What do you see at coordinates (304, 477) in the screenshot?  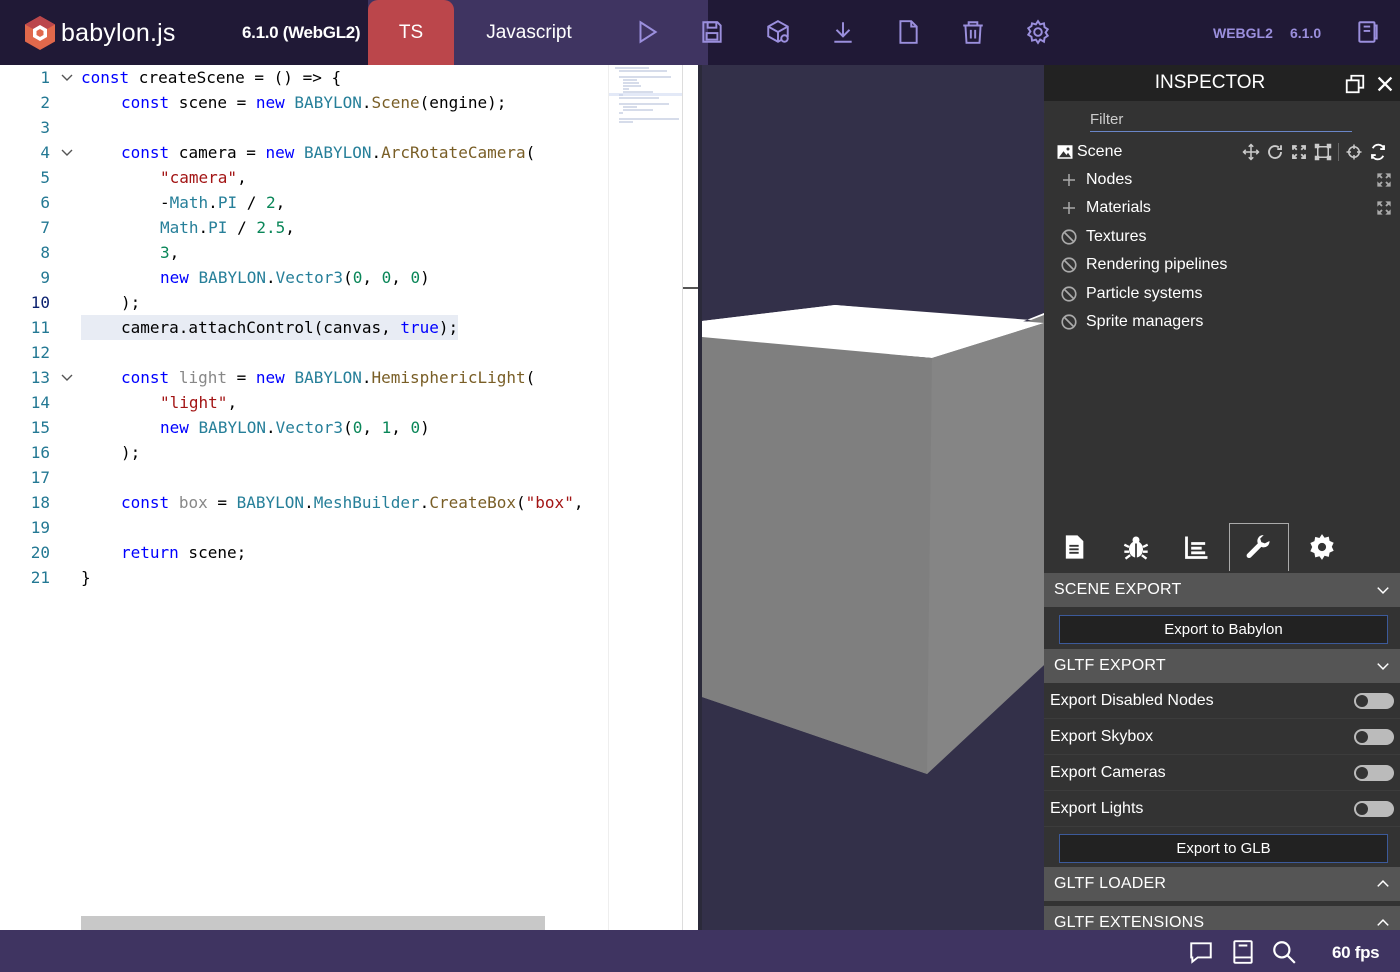 I see `code-line: 17` at bounding box center [304, 477].